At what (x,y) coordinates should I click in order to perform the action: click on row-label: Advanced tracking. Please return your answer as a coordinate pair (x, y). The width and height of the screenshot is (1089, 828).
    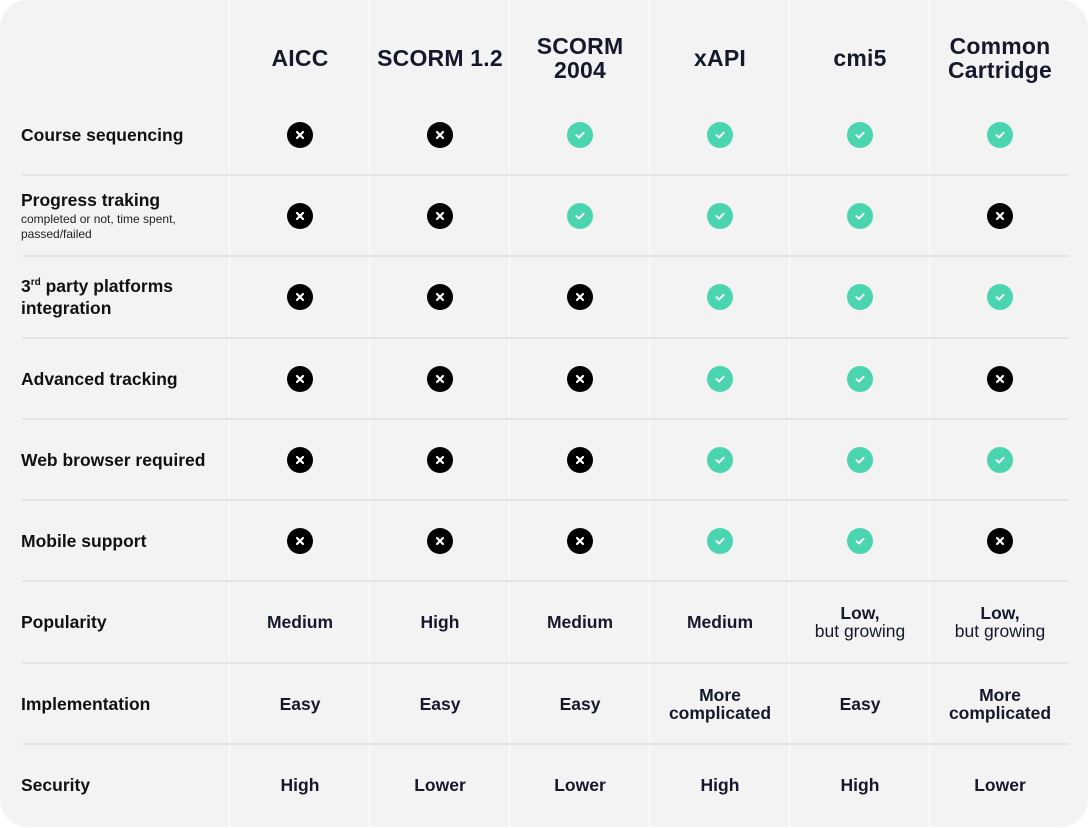
    Looking at the image, I should click on (123, 378).